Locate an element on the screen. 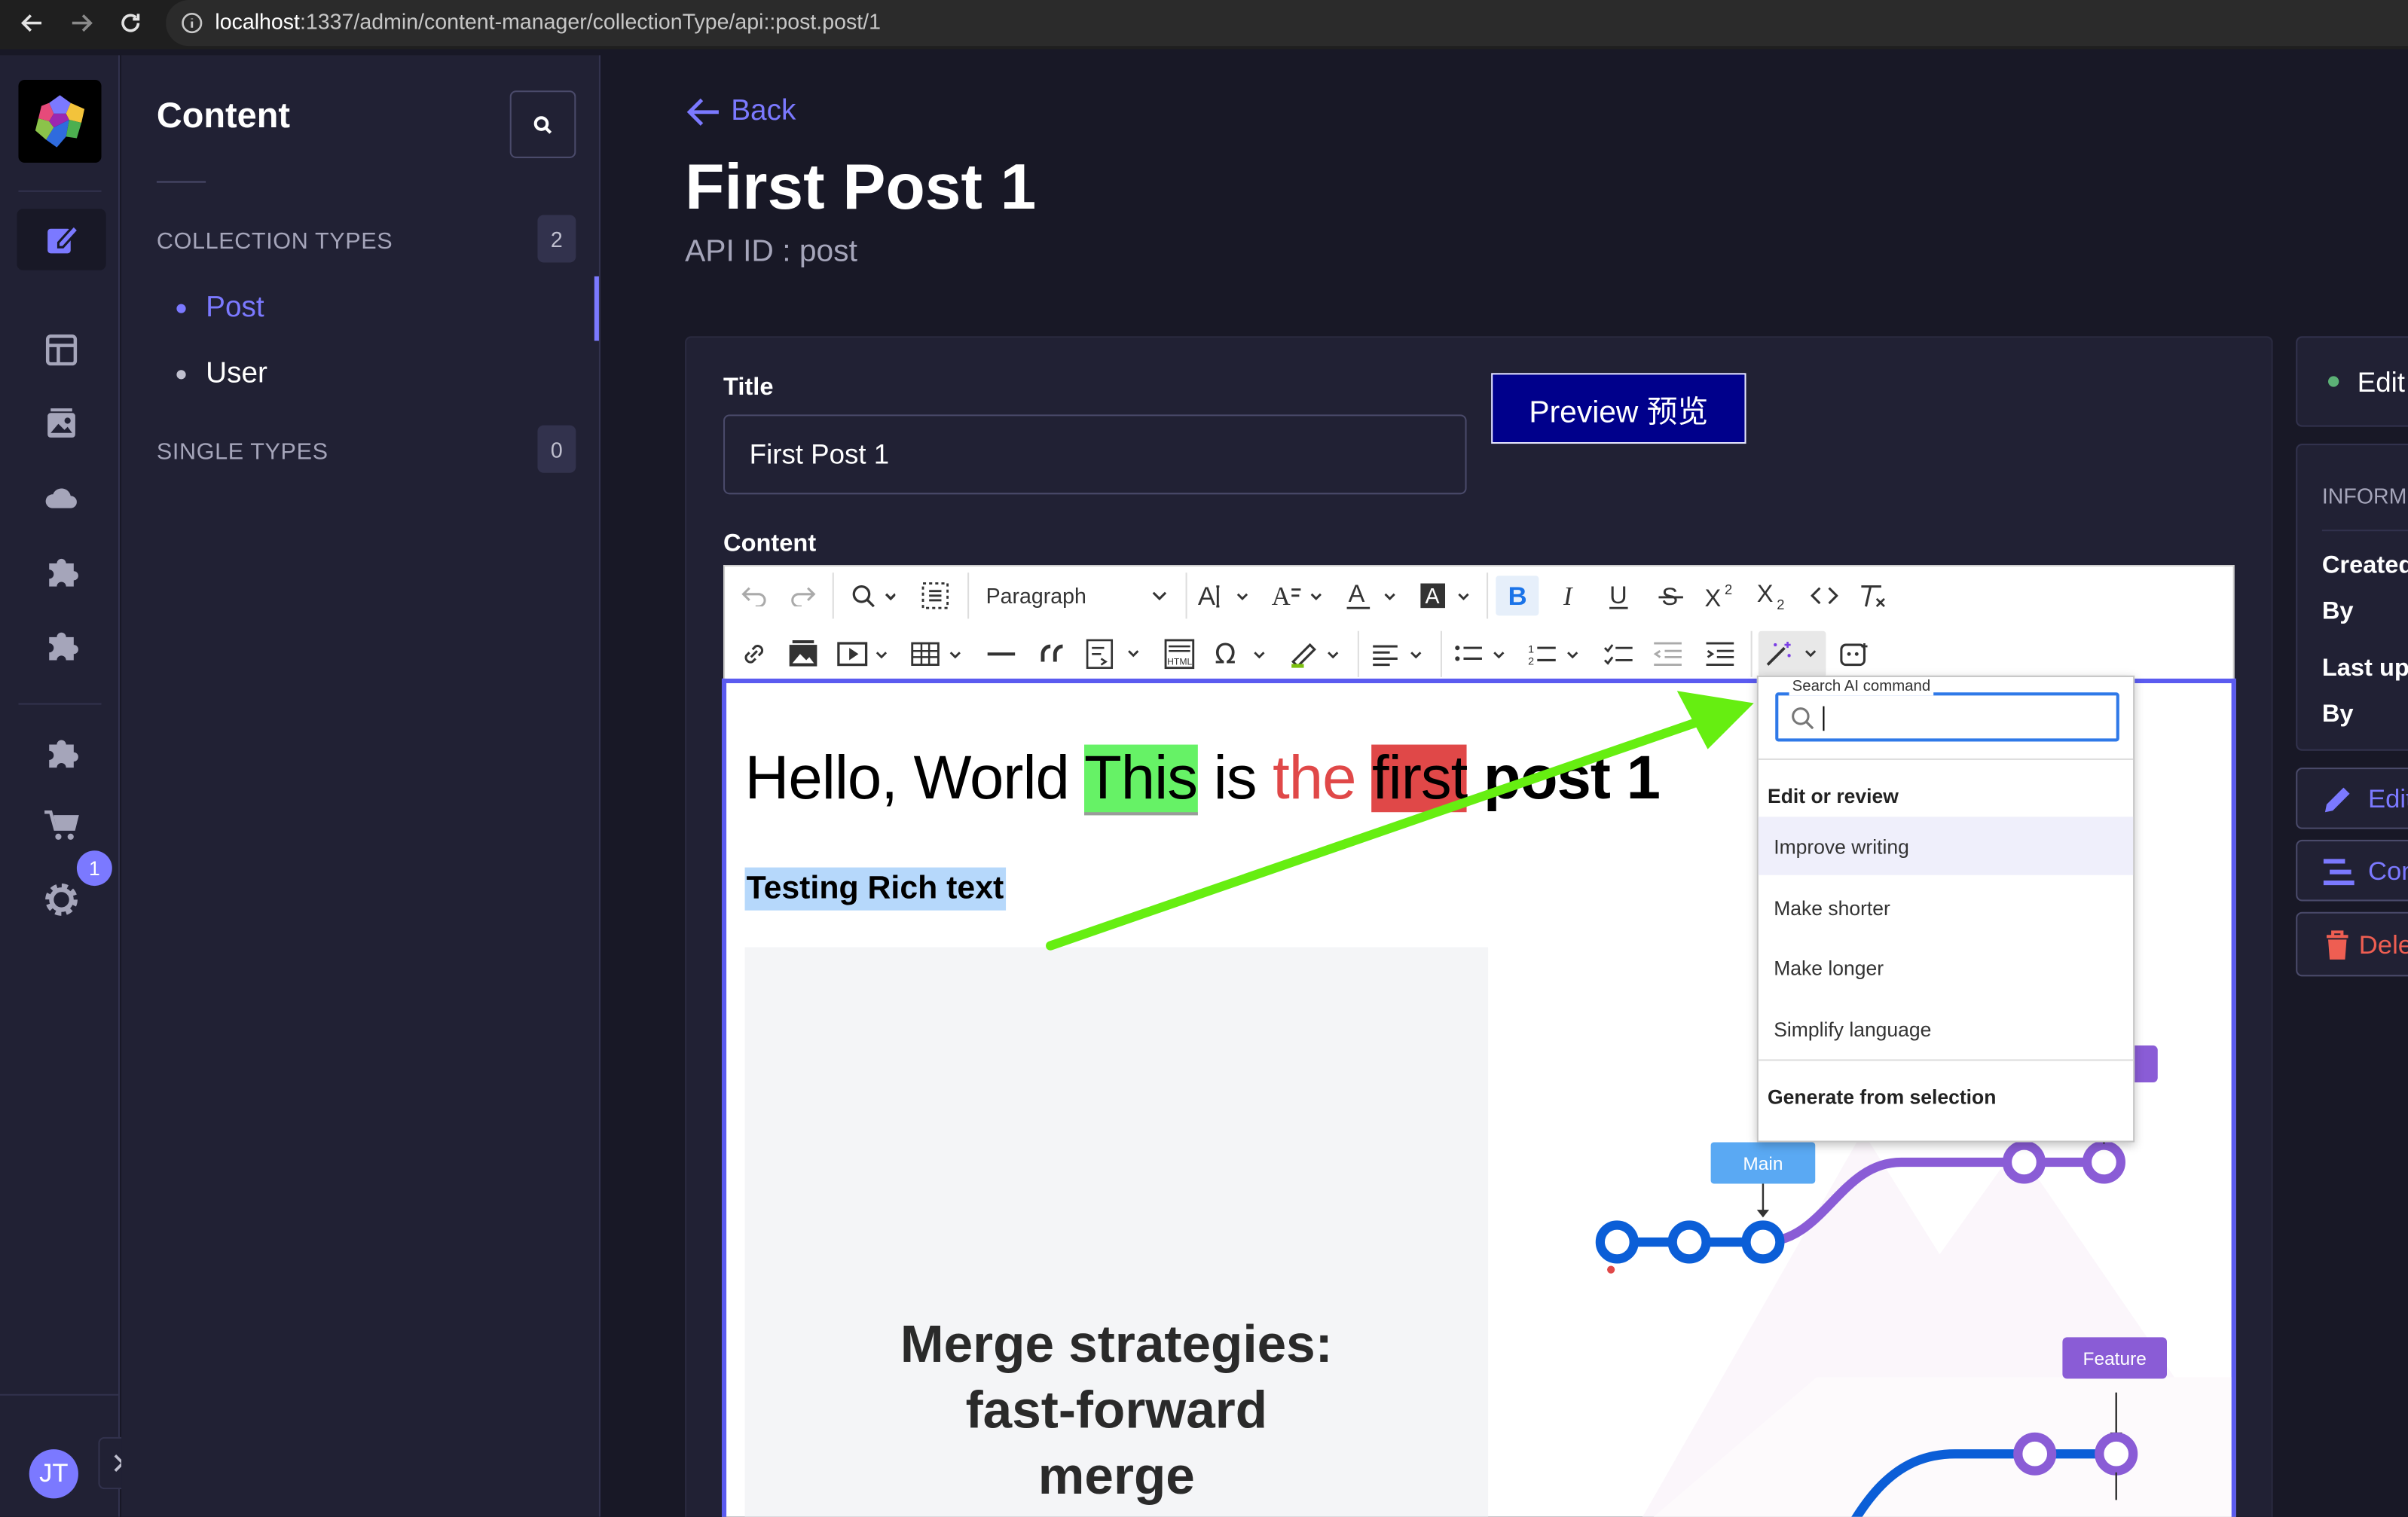  heading-select: Paragraph is located at coordinates (1077, 595).